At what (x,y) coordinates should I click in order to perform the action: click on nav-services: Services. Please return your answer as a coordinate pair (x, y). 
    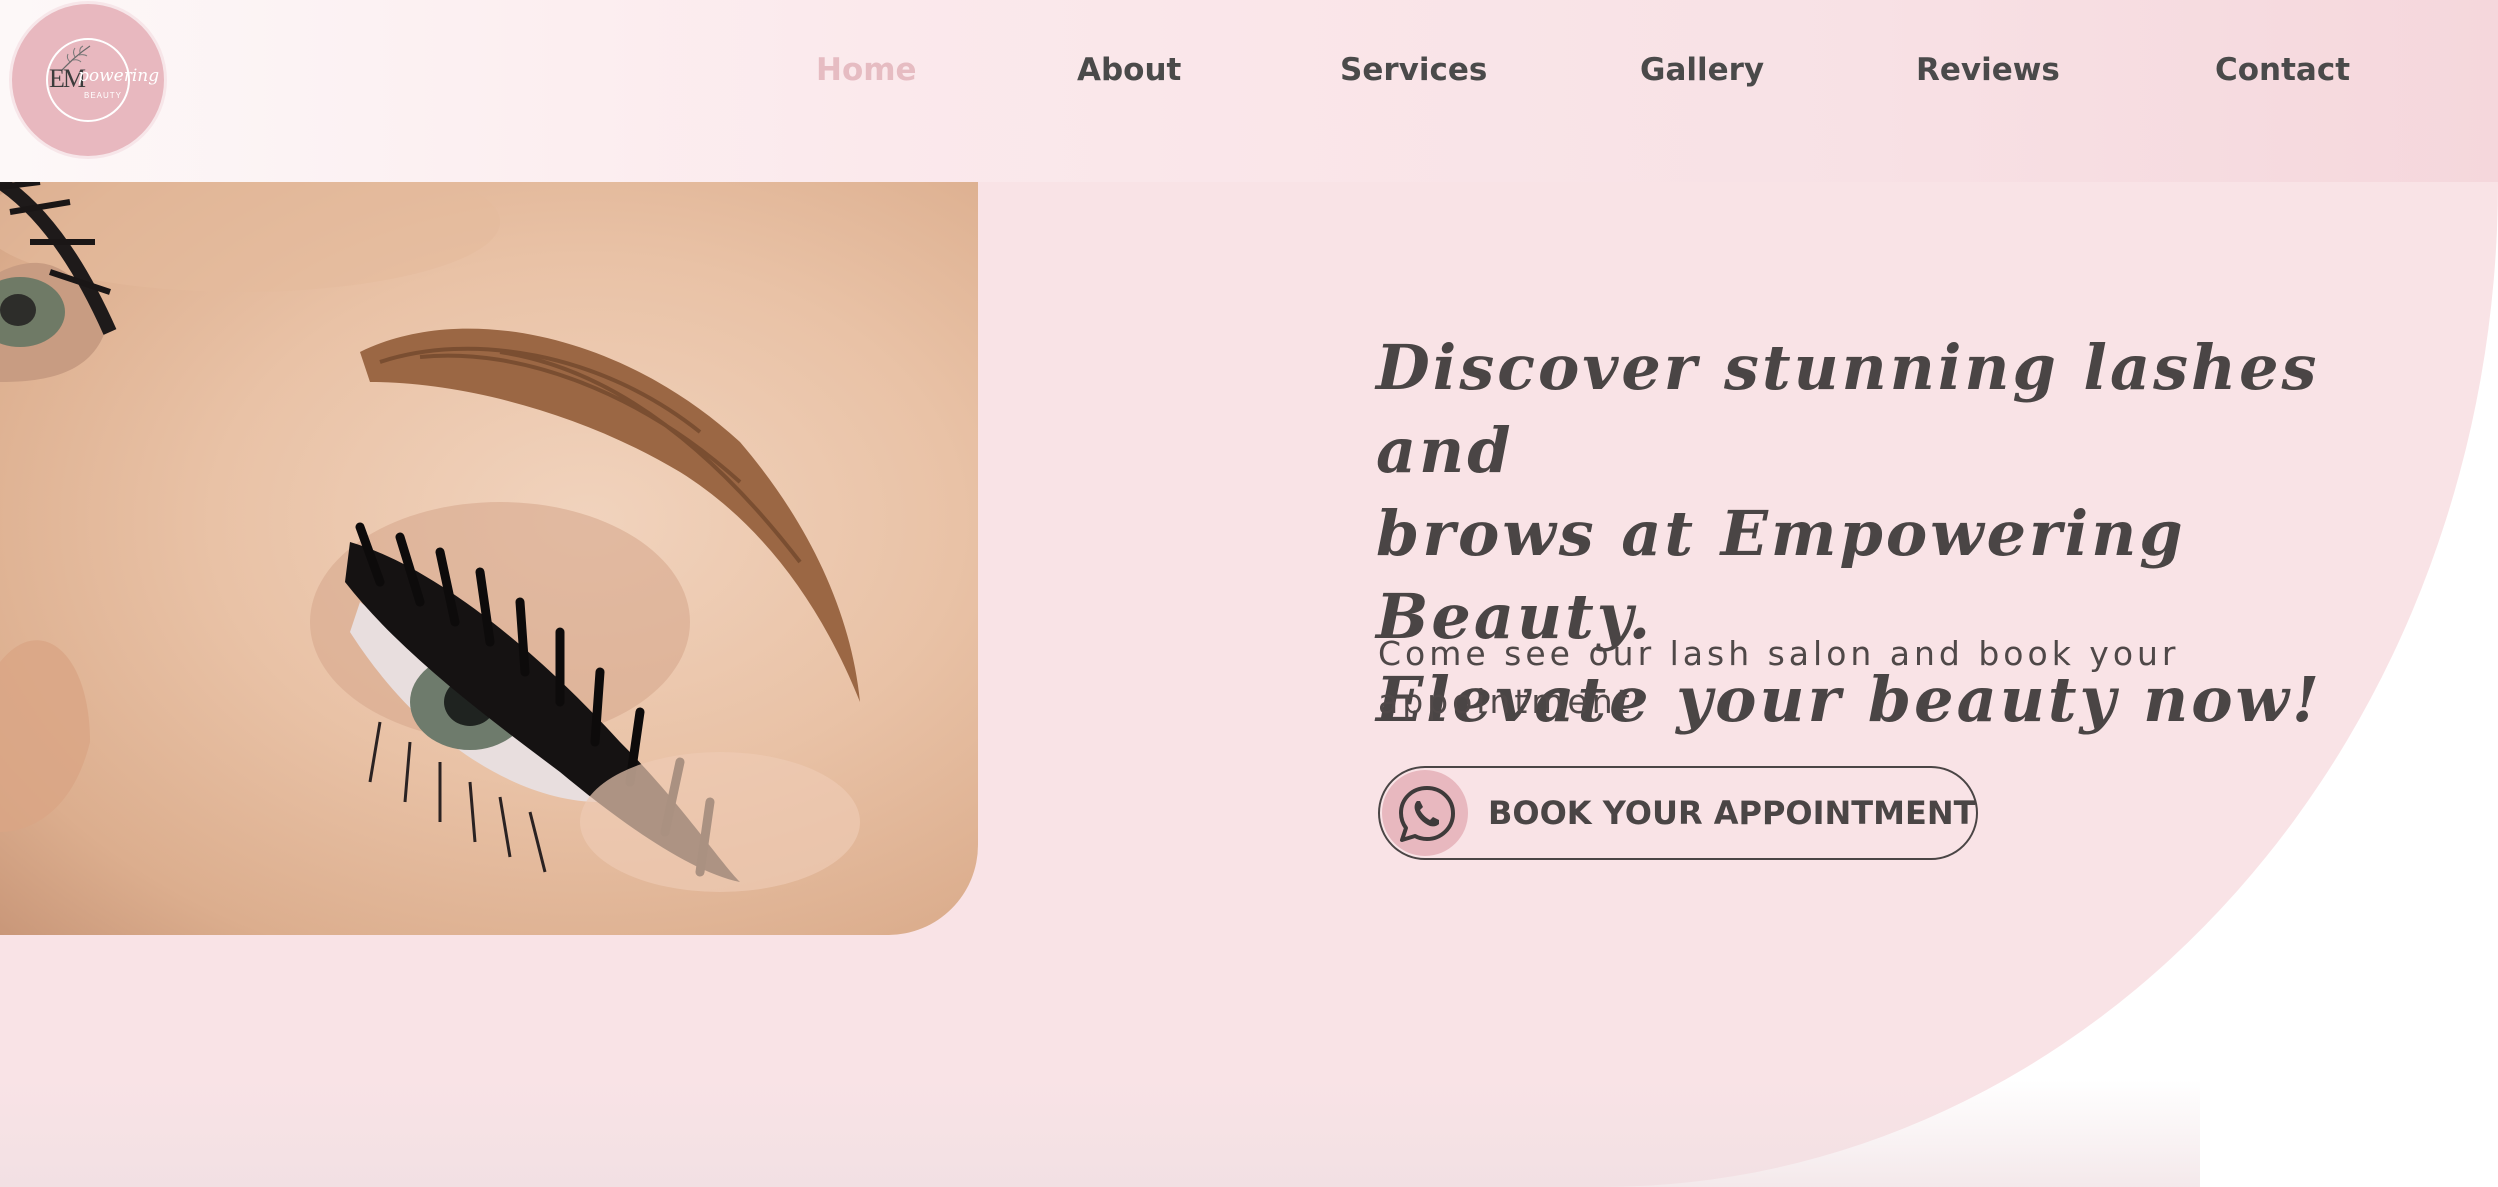
    Looking at the image, I should click on (1413, 70).